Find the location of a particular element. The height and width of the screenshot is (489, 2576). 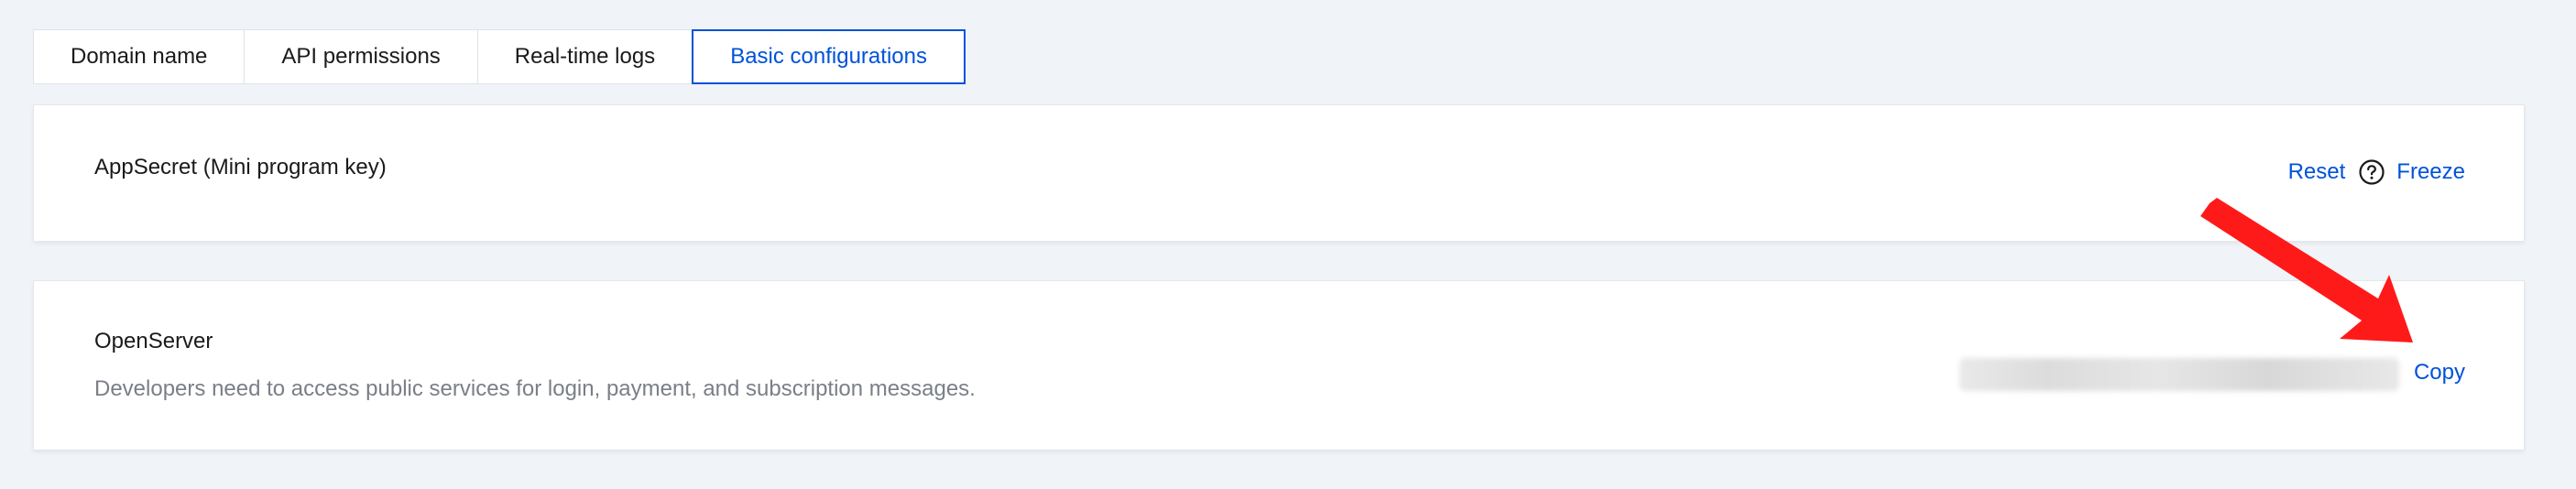

openserver-title: OpenServer is located at coordinates (154, 341).